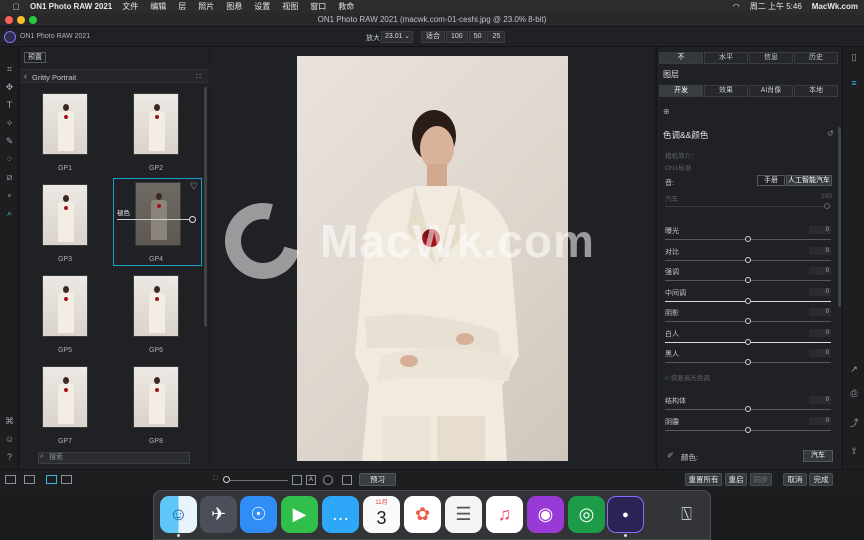 The image size is (864, 540). I want to click on midtones-value: 0, so click(820, 292).